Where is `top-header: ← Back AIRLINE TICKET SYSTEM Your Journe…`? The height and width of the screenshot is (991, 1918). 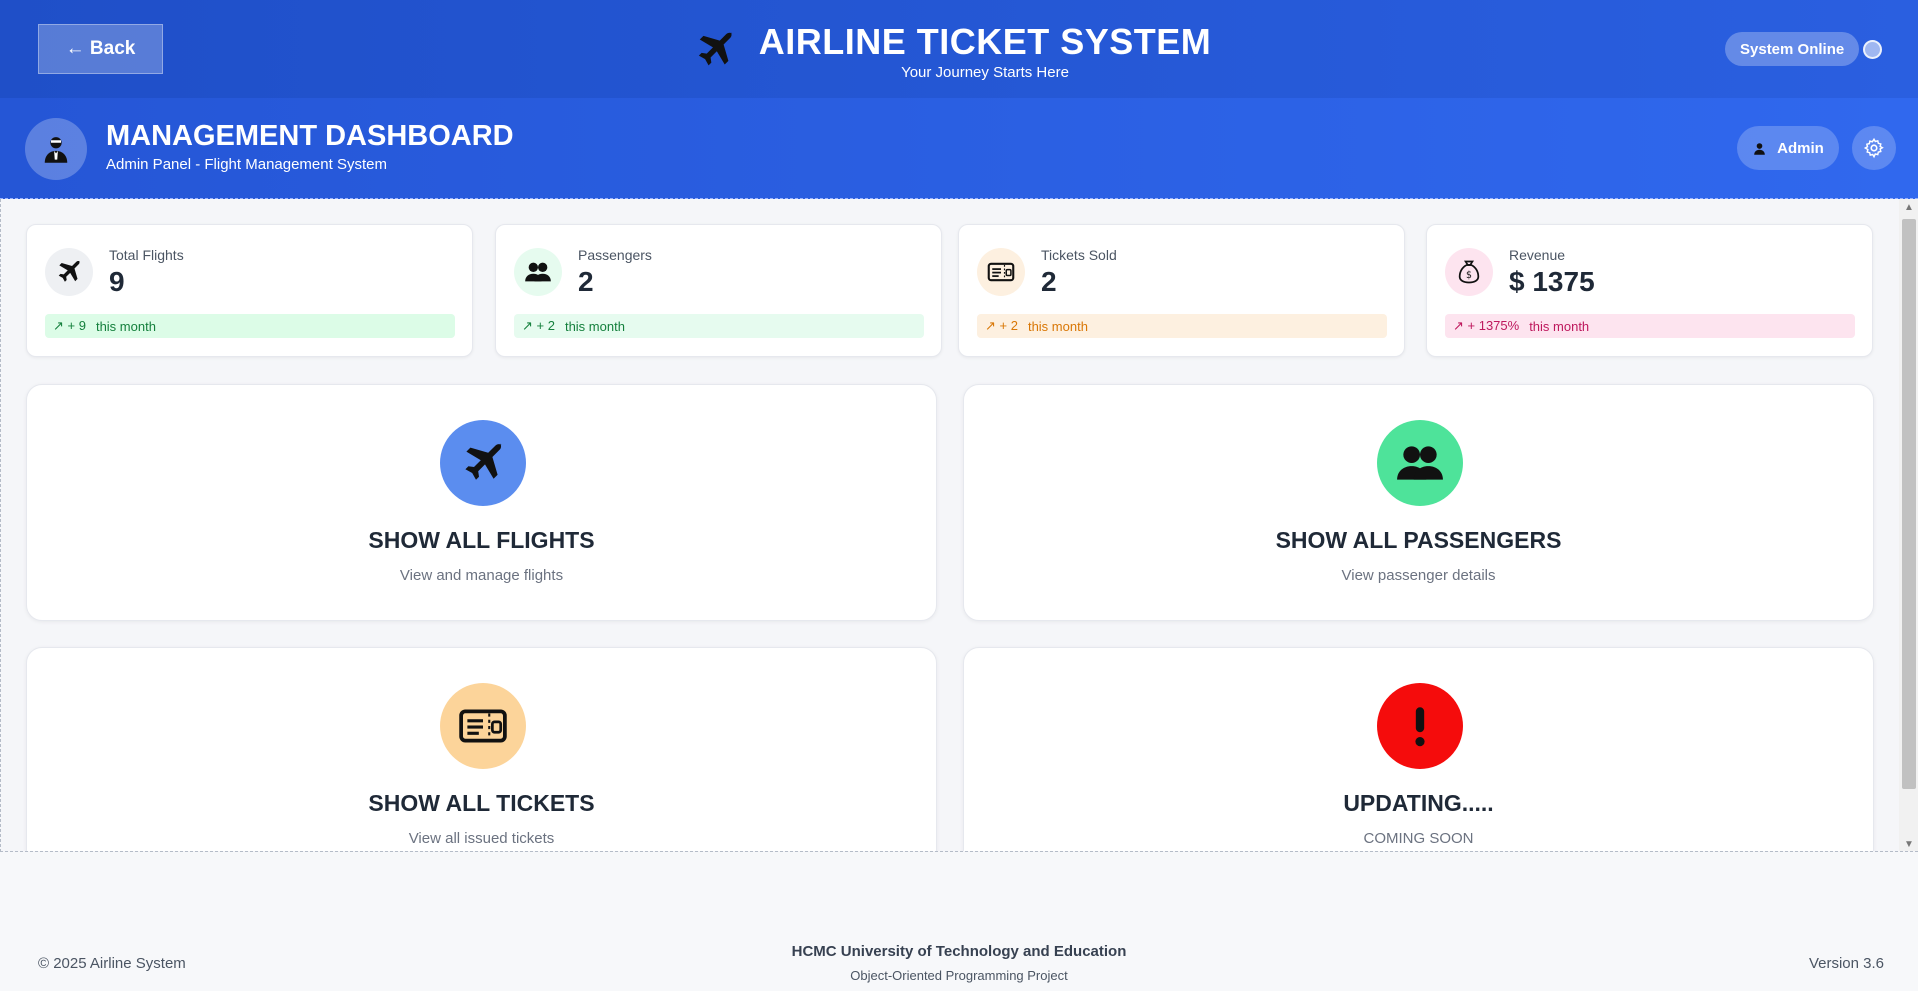 top-header: ← Back AIRLINE TICKET SYSTEM Your Journe… is located at coordinates (959, 49).